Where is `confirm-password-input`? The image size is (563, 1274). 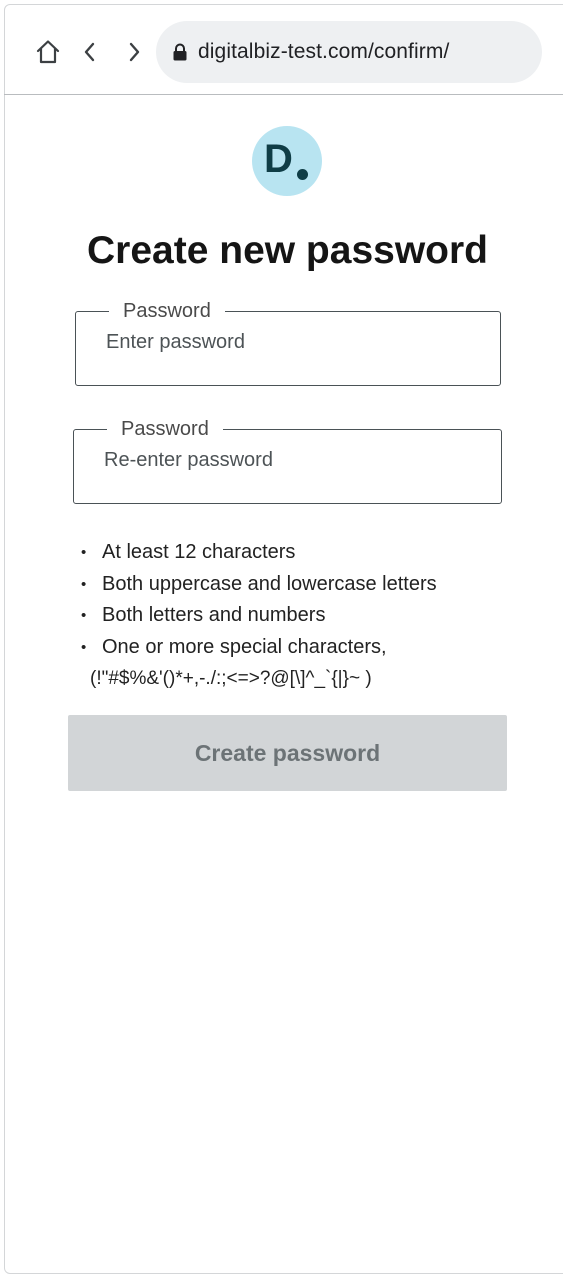
confirm-password-input is located at coordinates (284, 460).